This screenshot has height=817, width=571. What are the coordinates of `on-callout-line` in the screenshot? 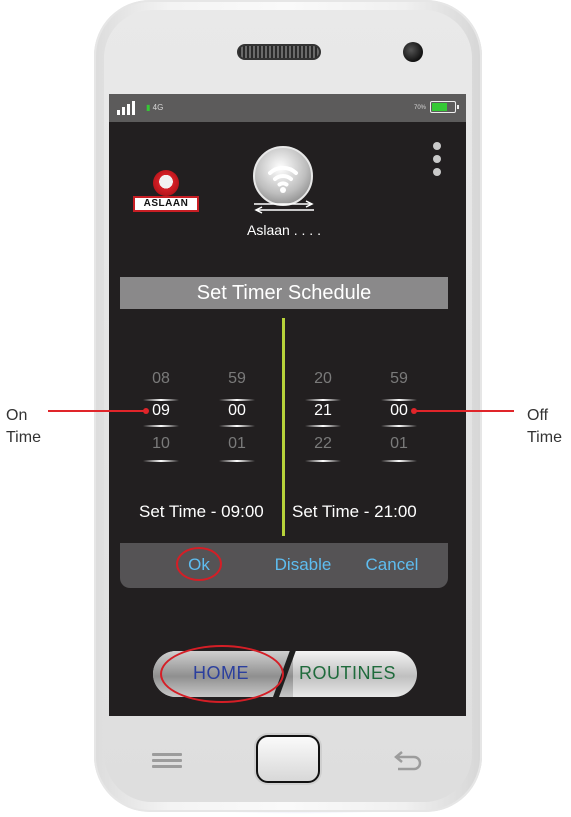 It's located at (97, 411).